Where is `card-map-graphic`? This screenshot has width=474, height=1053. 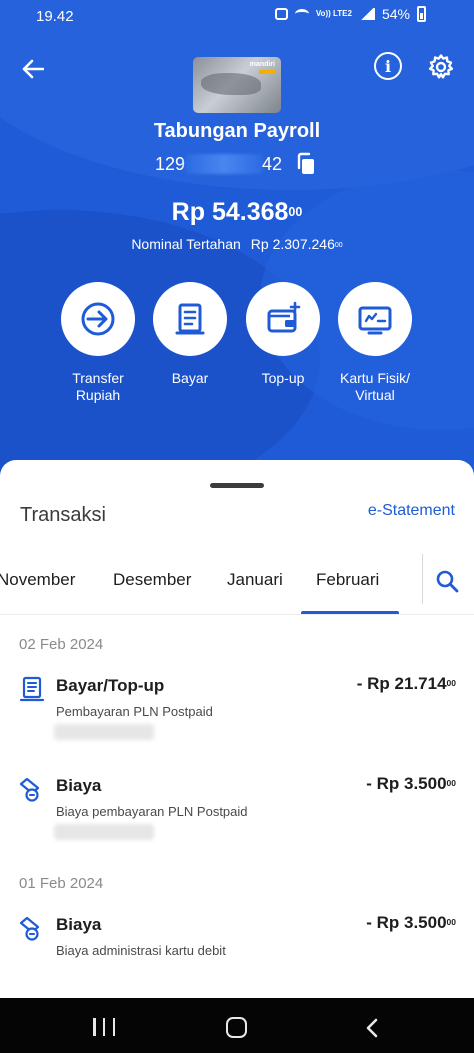 card-map-graphic is located at coordinates (231, 84).